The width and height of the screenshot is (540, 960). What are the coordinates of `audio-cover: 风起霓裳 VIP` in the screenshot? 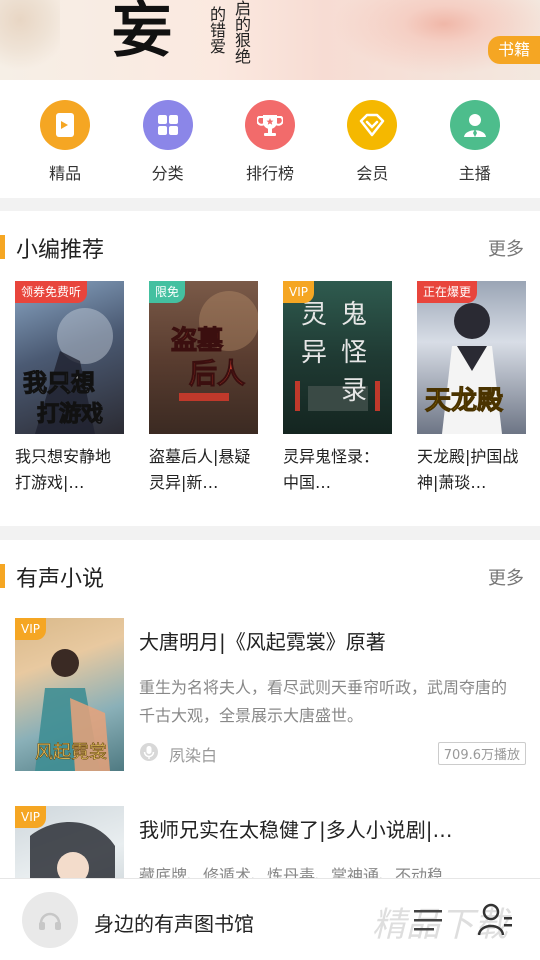 It's located at (69, 694).